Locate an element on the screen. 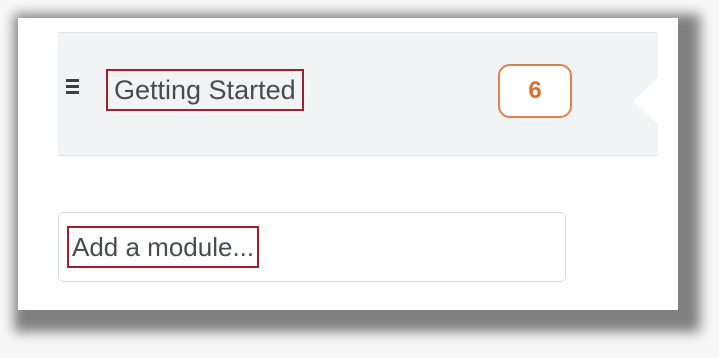  hamburger-menu-icon is located at coordinates (73, 87).